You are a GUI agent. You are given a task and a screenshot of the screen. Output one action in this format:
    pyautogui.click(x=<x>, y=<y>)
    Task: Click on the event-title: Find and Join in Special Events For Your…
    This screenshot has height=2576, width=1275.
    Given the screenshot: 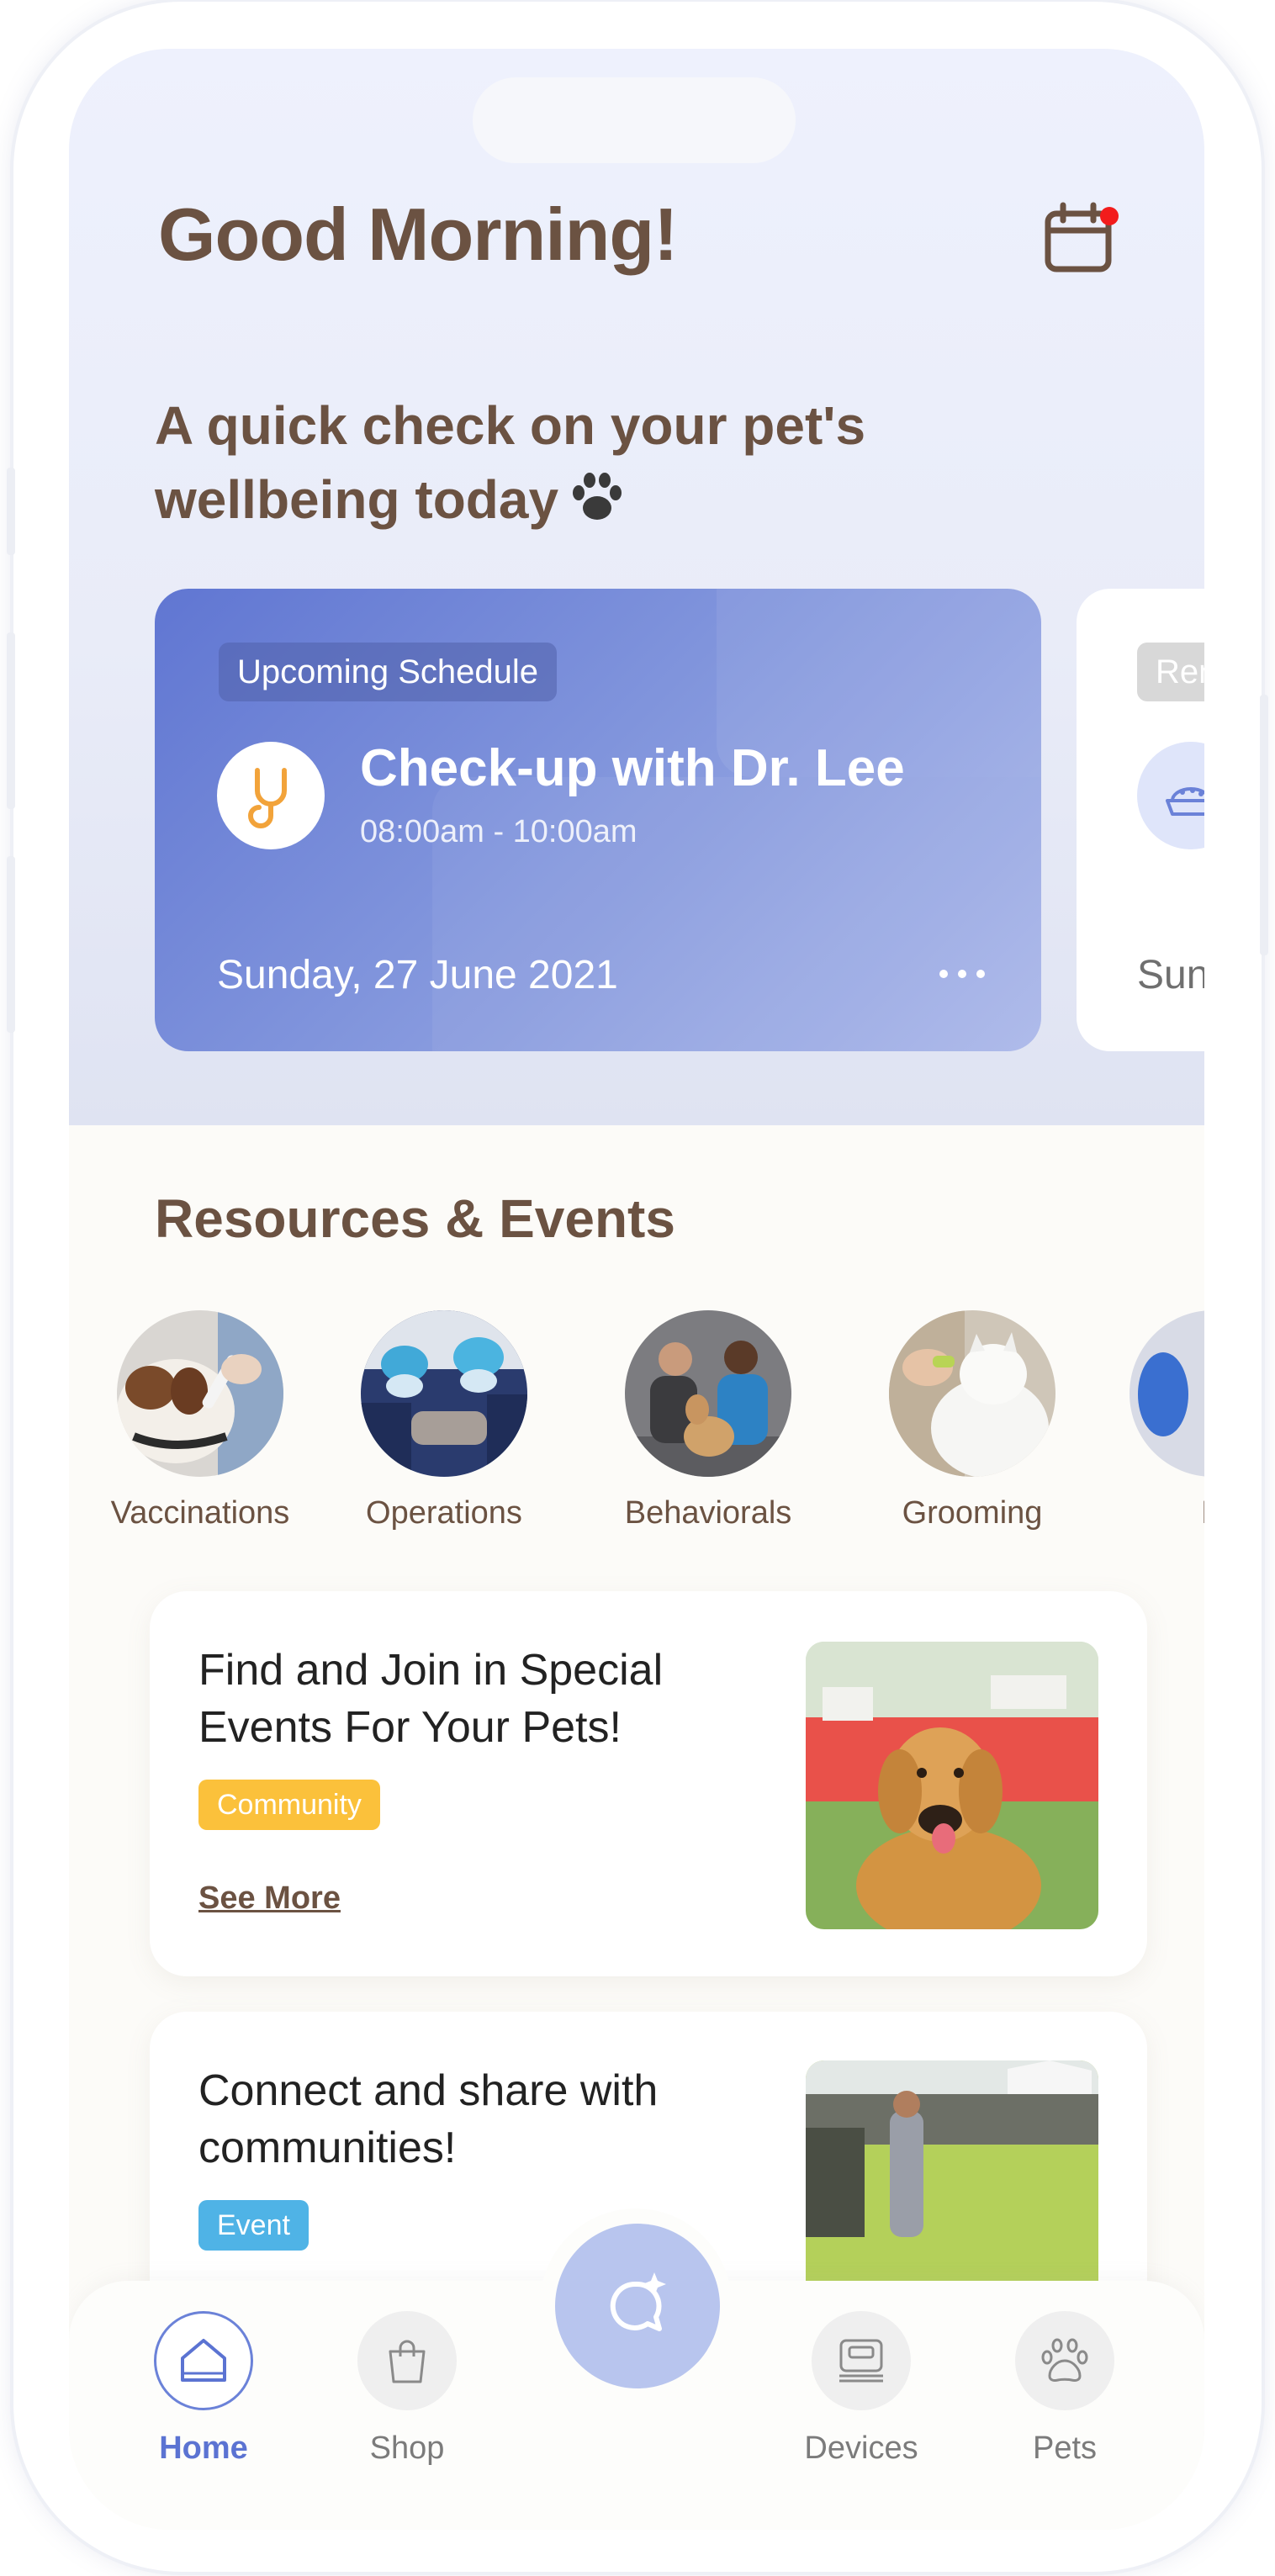 What is the action you would take?
    pyautogui.click(x=431, y=1699)
    